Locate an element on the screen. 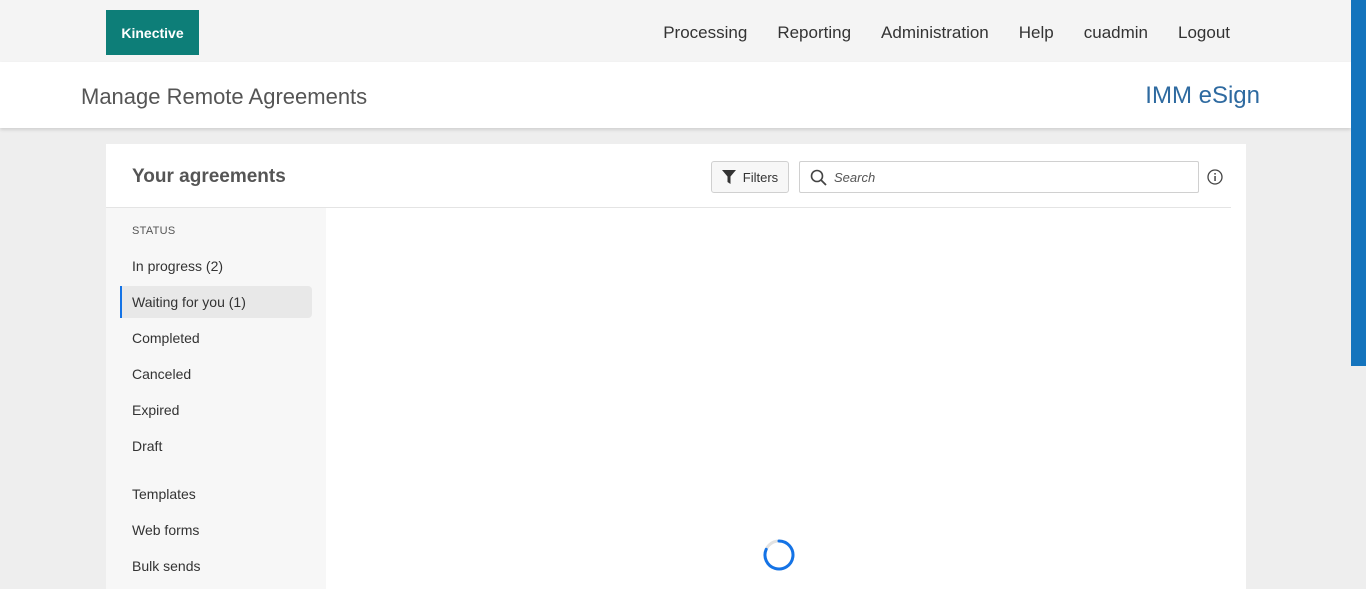 The height and width of the screenshot is (589, 1366). filters-button: Filters is located at coordinates (750, 177).